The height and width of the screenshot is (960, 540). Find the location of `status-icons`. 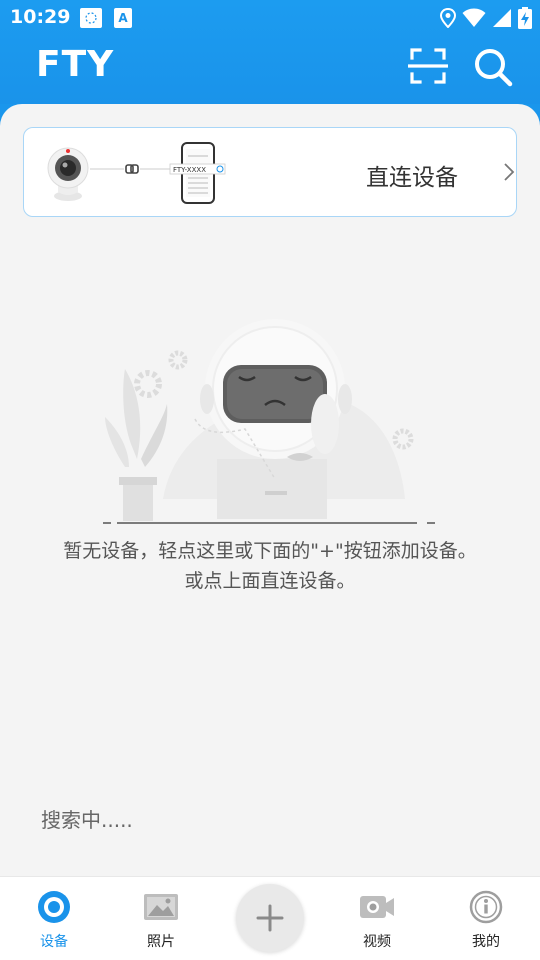

status-icons is located at coordinates (486, 18).